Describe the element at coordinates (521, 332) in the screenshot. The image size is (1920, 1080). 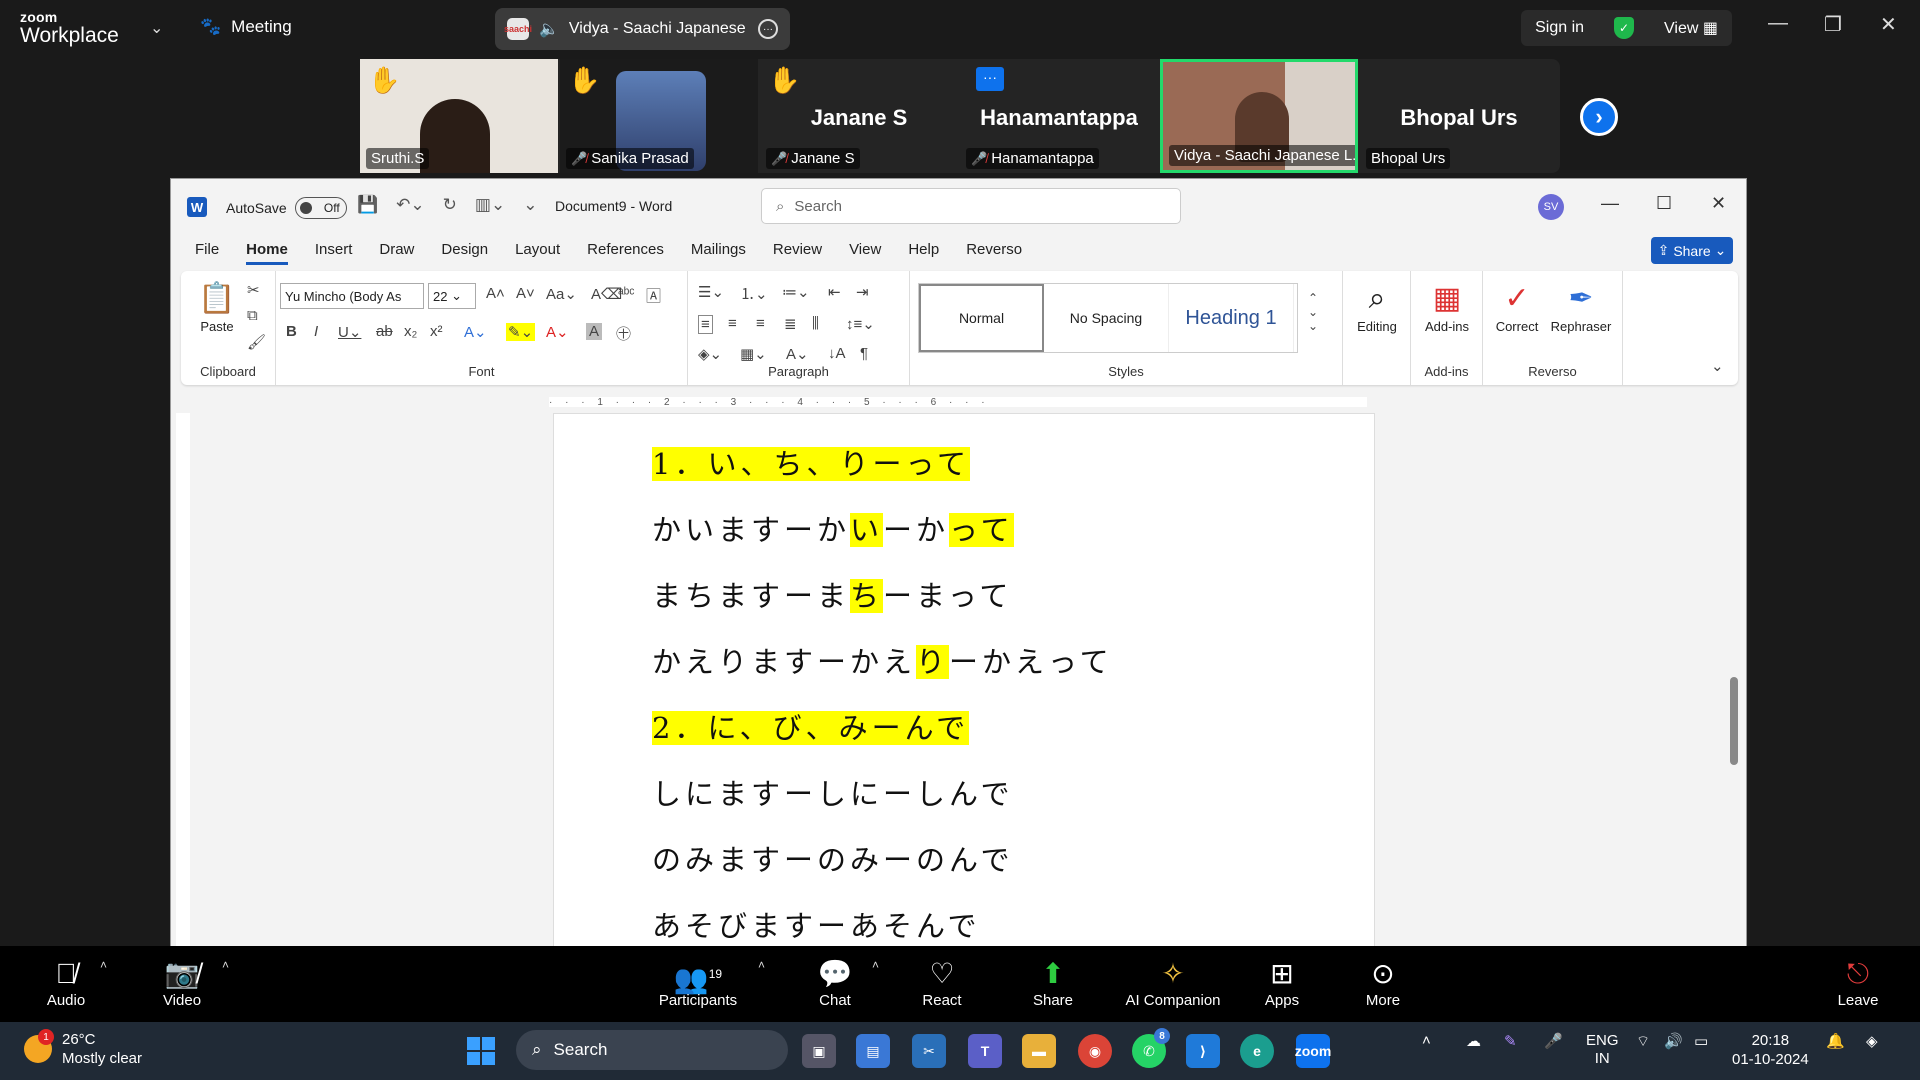
I see `highlight-icon: ✎⌄` at that location.